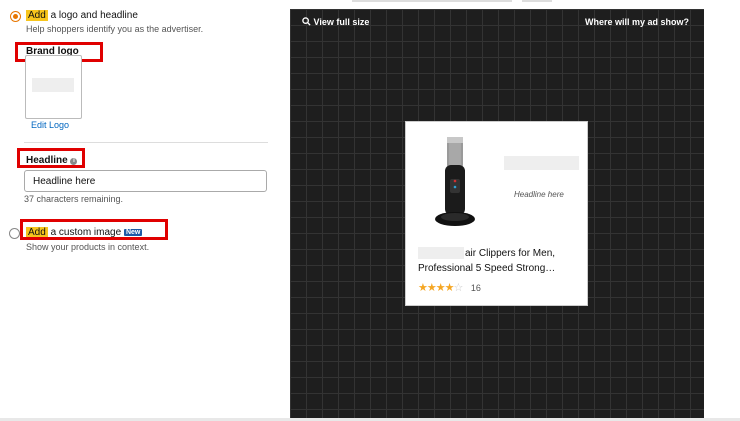 Image resolution: width=740 pixels, height=421 pixels. Describe the element at coordinates (15, 16) in the screenshot. I see `logo-headline-radio` at that location.